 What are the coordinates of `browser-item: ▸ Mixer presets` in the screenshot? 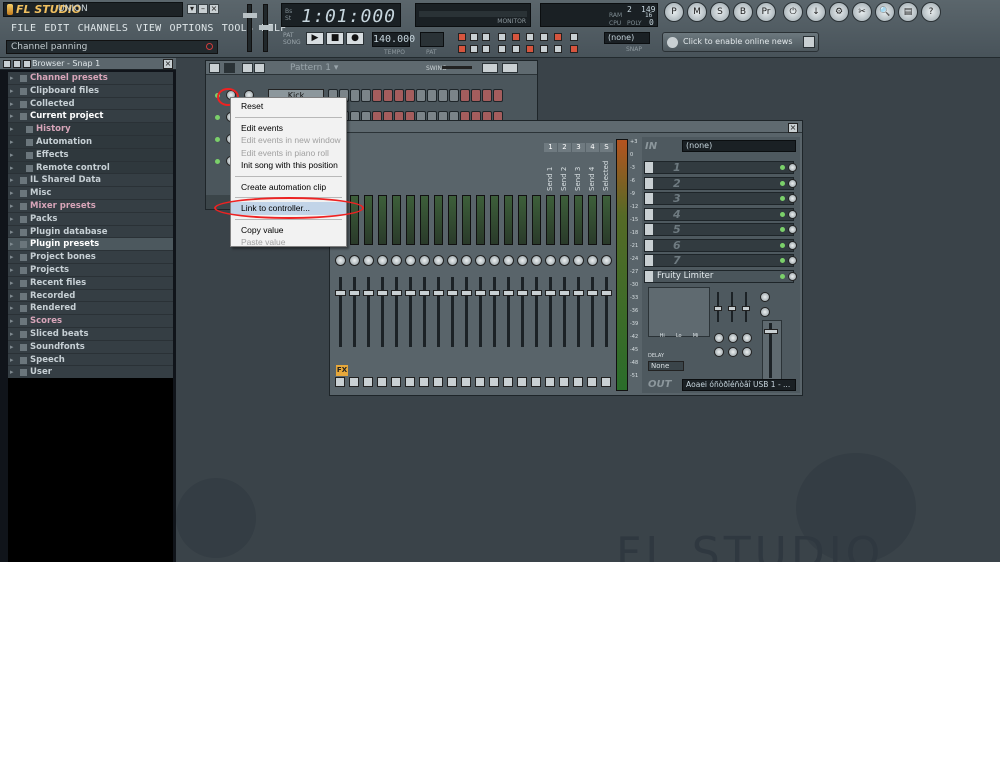 It's located at (90, 206).